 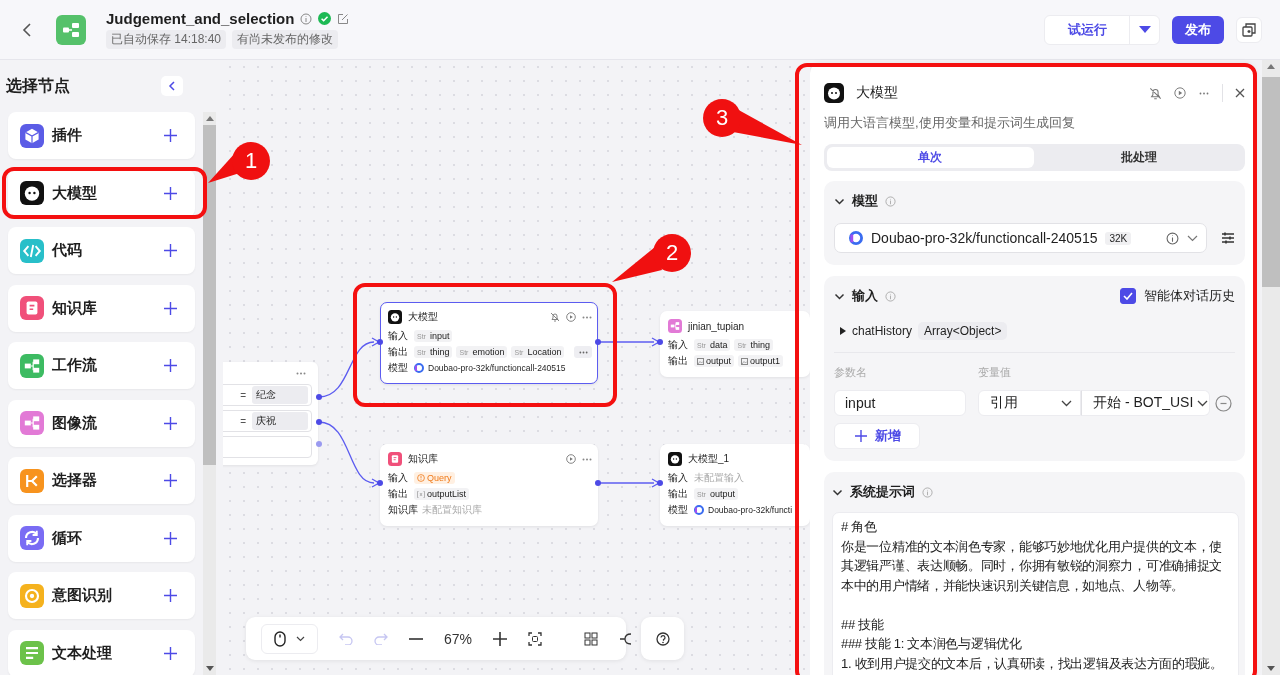 I want to click on variable-select: 开始 - BOT_USI, so click(x=1145, y=403).